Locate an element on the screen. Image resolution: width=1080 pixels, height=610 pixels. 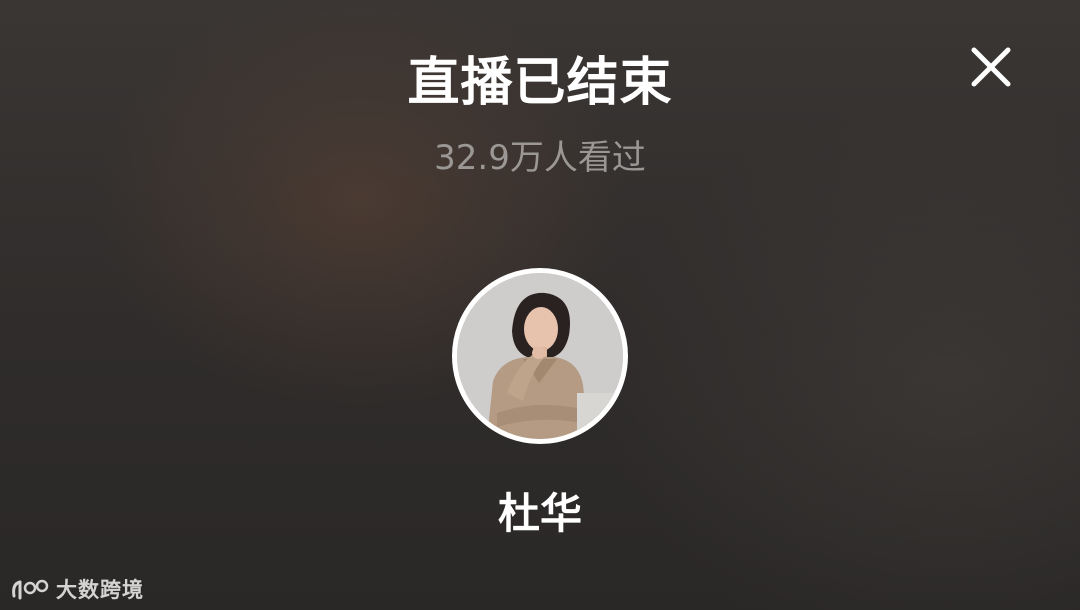
host-name: 杜华 is located at coordinates (539, 513).